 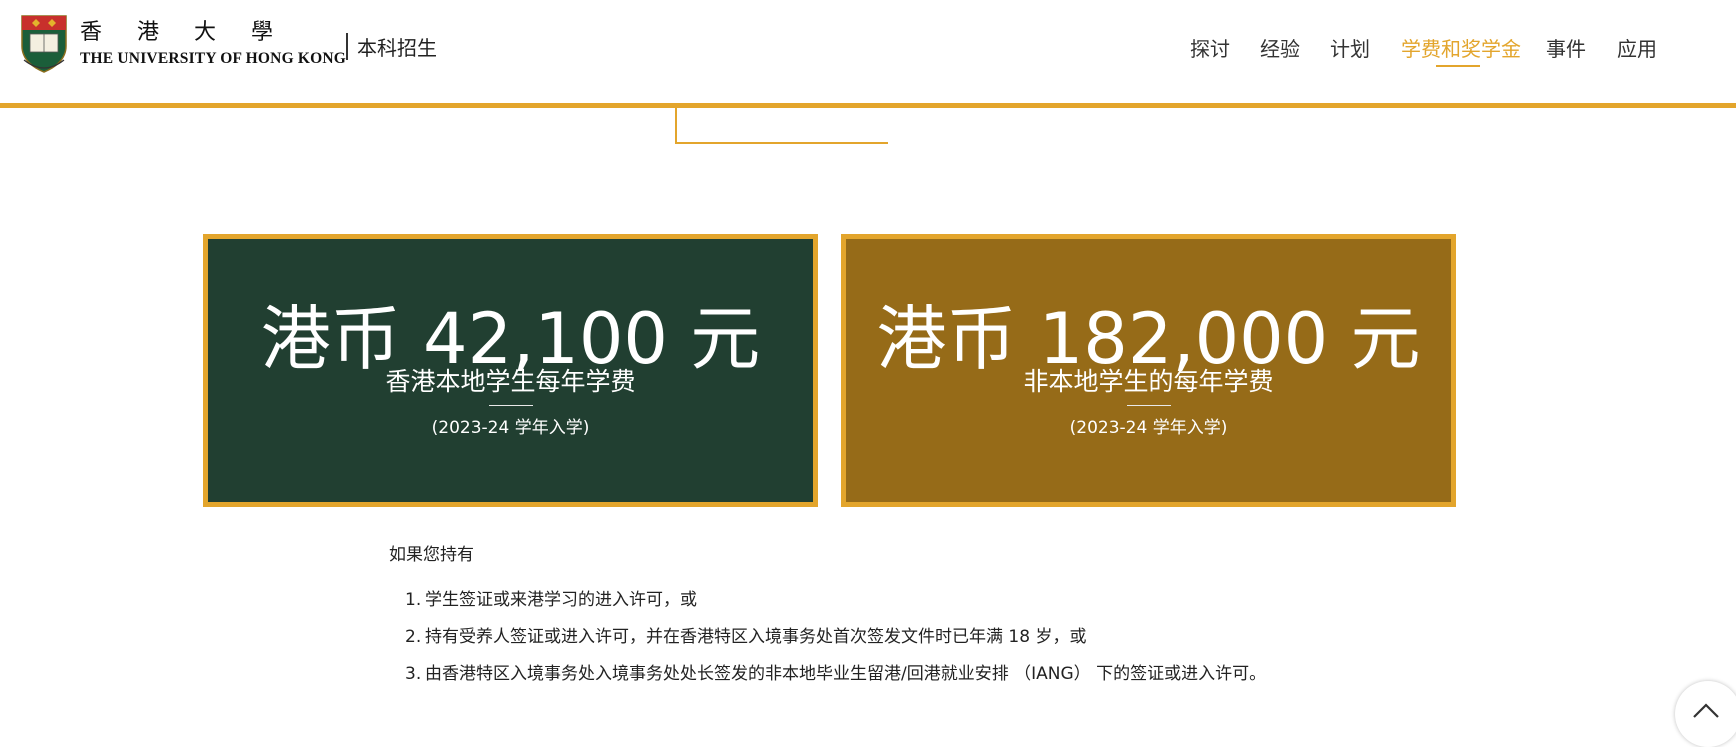 I want to click on nav-item-experience: 经验, so click(x=1280, y=47).